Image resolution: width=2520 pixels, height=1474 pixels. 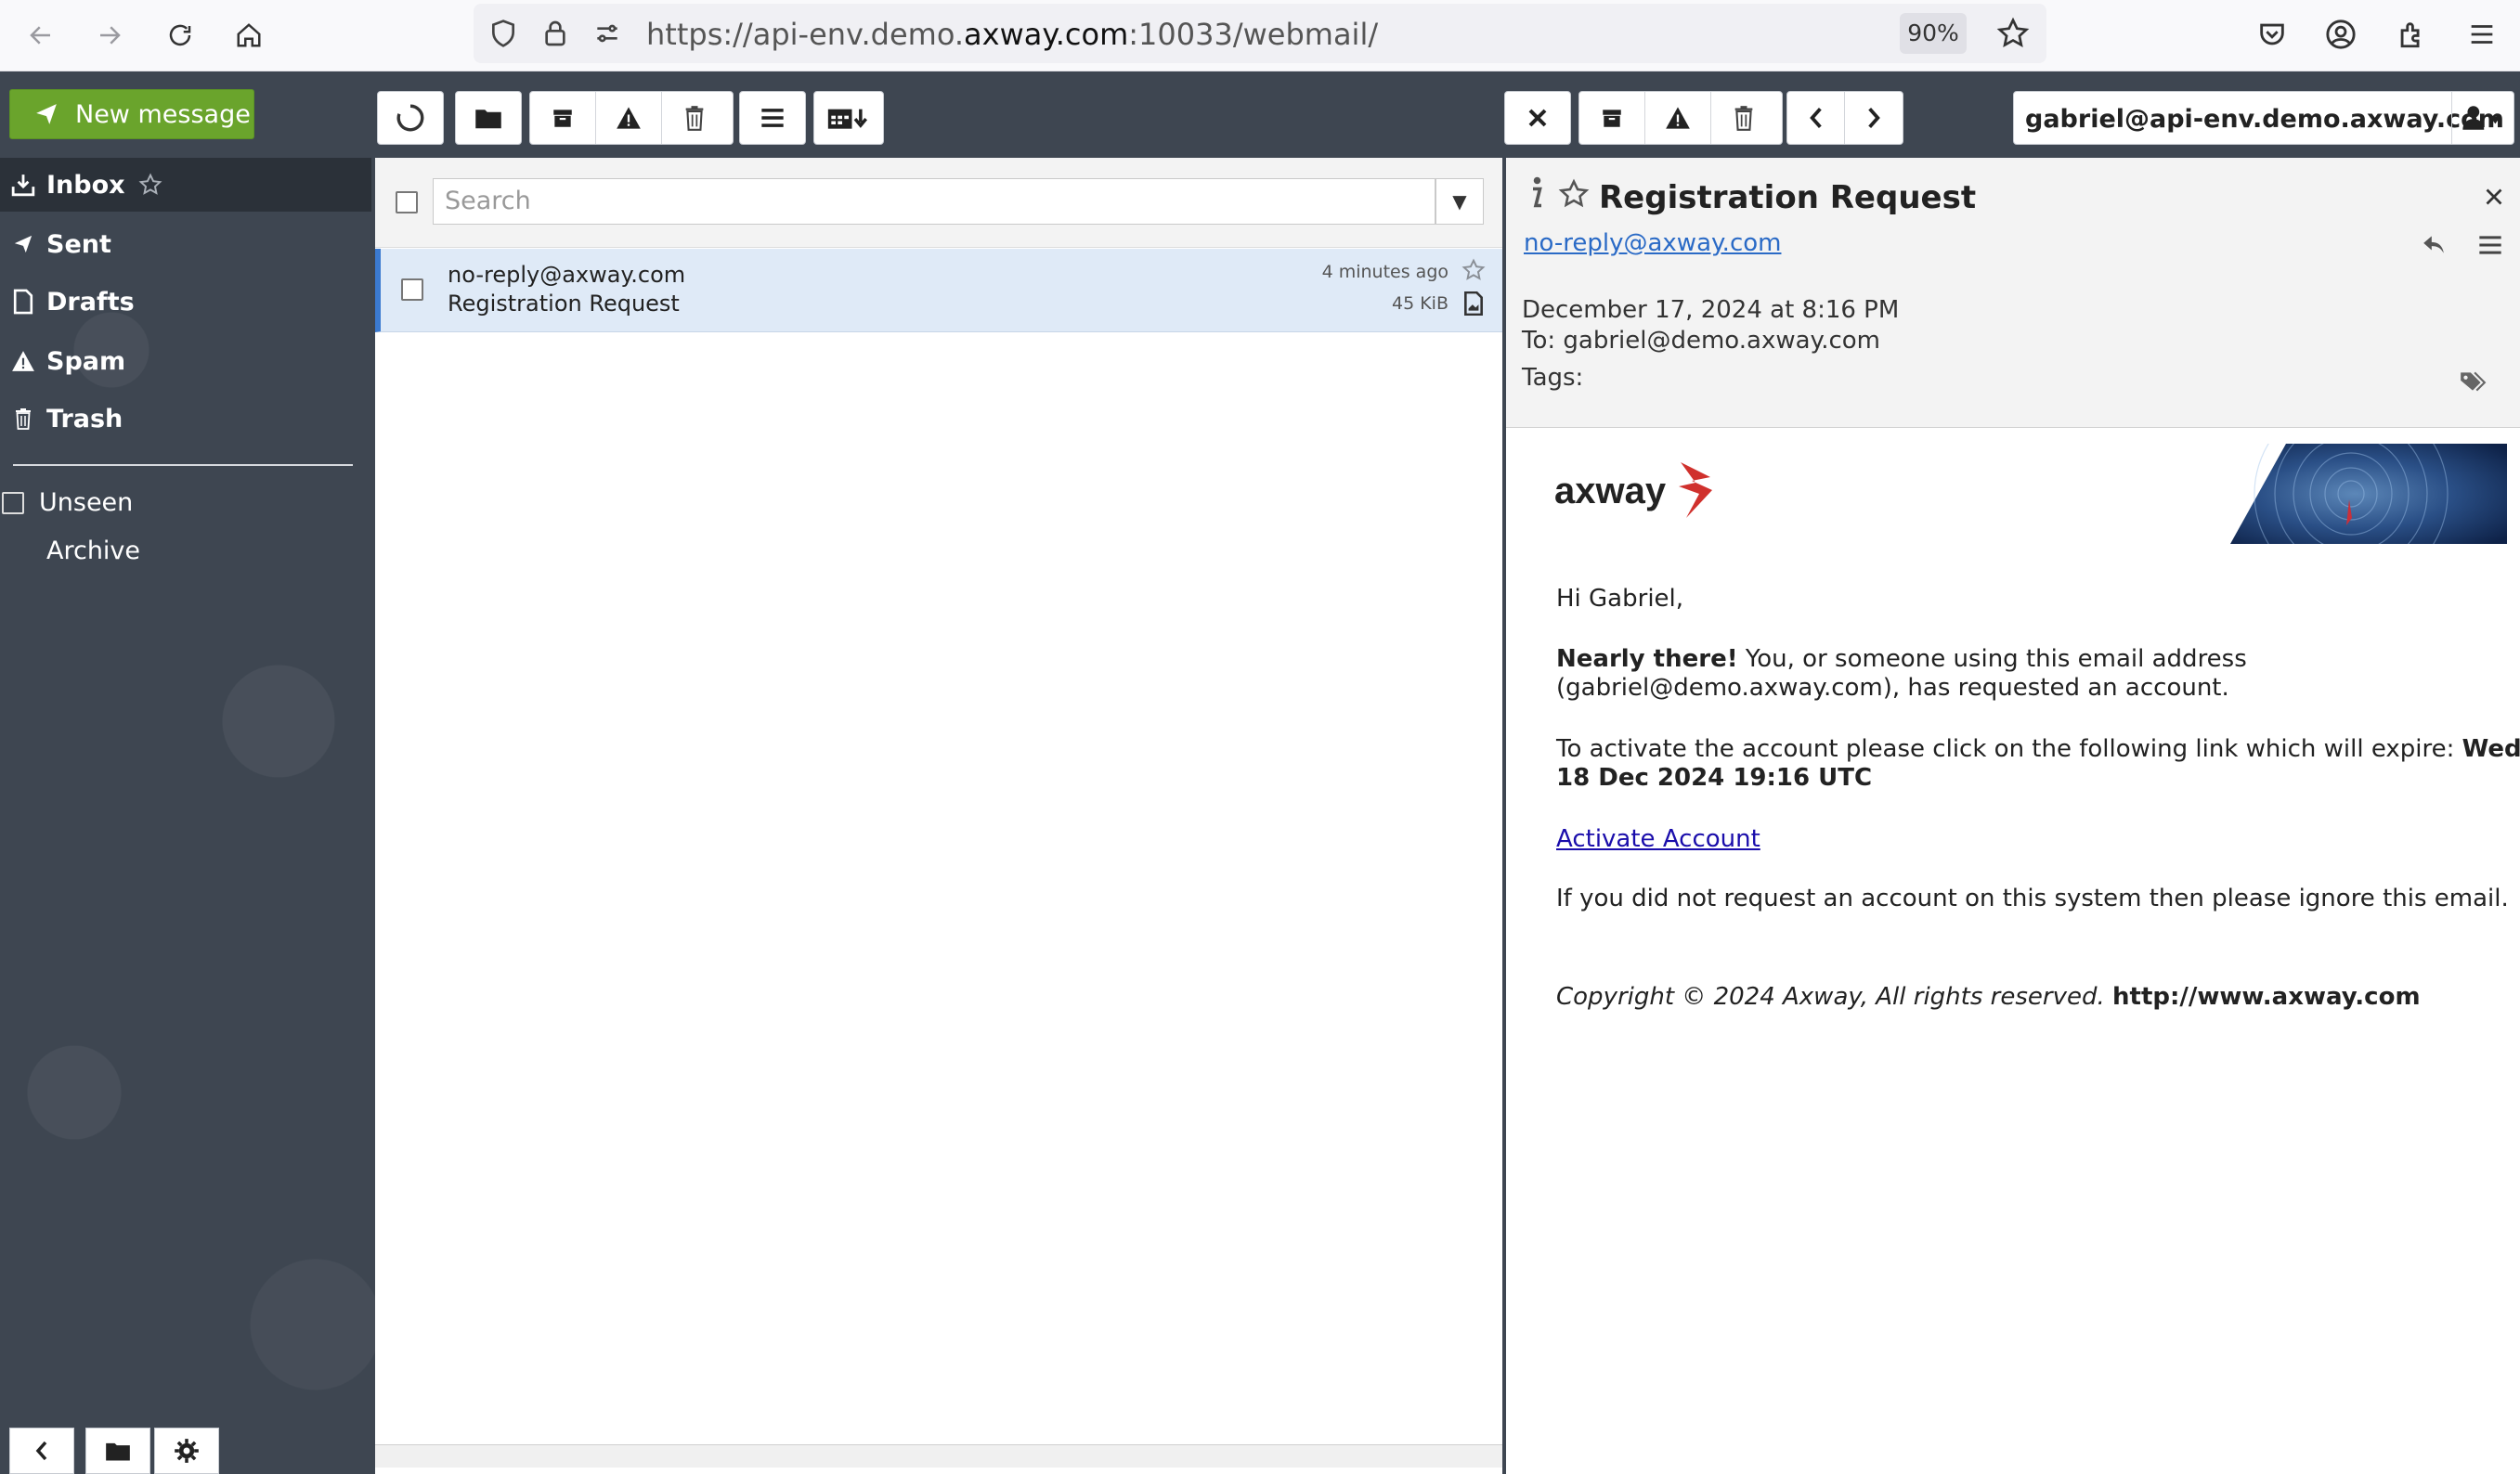 What do you see at coordinates (2482, 34) in the screenshot?
I see `menu-icon` at bounding box center [2482, 34].